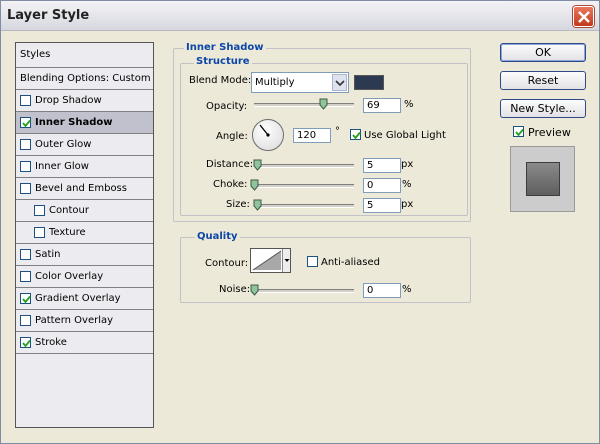 The height and width of the screenshot is (444, 600). I want to click on blend-mode-label: Blend Mode:, so click(220, 80).